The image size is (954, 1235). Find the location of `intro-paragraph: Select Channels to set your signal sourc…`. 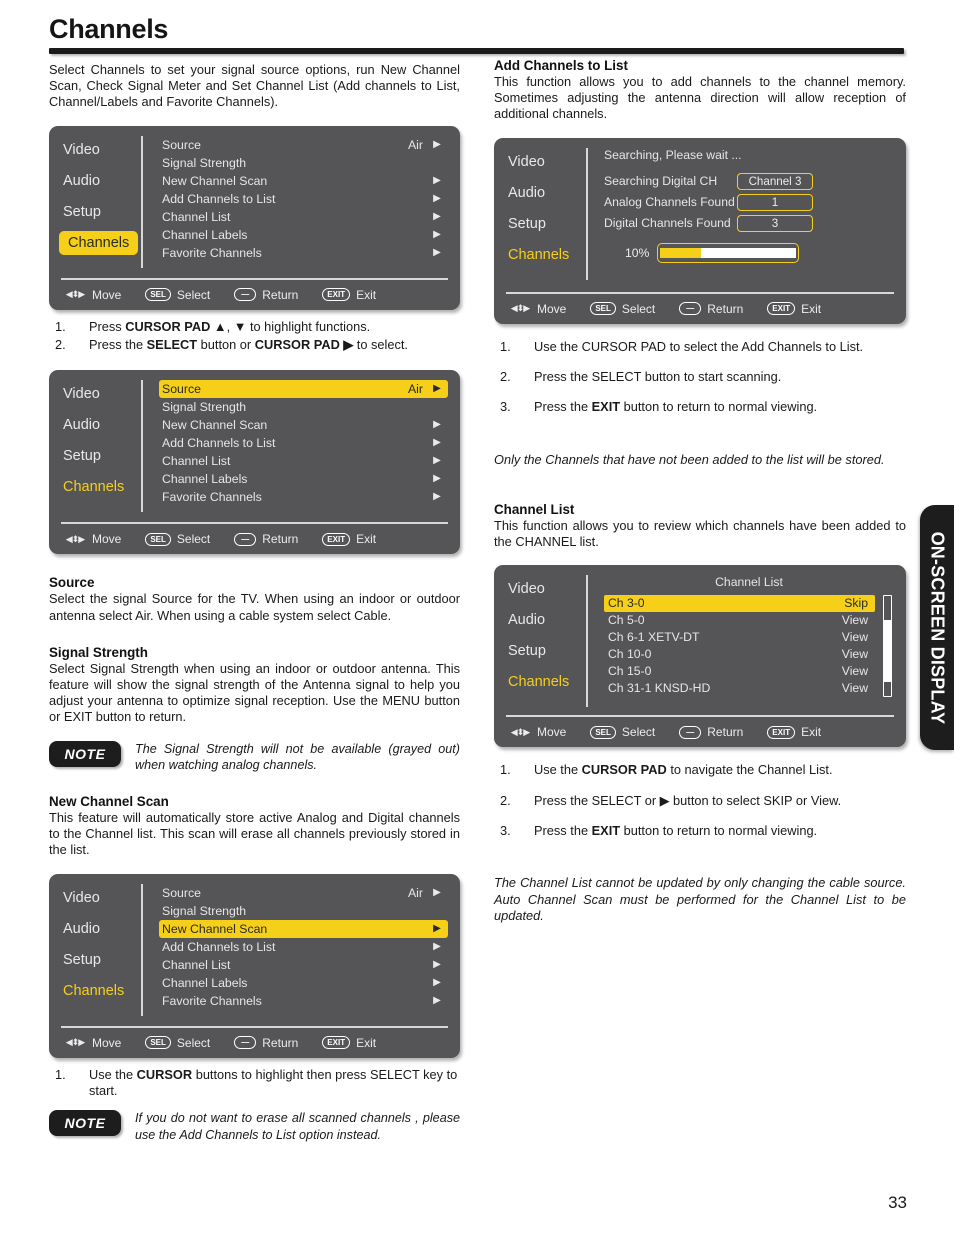

intro-paragraph: Select Channels to set your signal sourc… is located at coordinates (254, 86).